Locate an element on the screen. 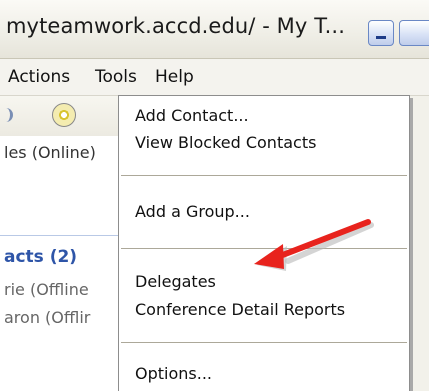 This screenshot has height=391, width=429. arrow-shaft is located at coordinates (324, 239).